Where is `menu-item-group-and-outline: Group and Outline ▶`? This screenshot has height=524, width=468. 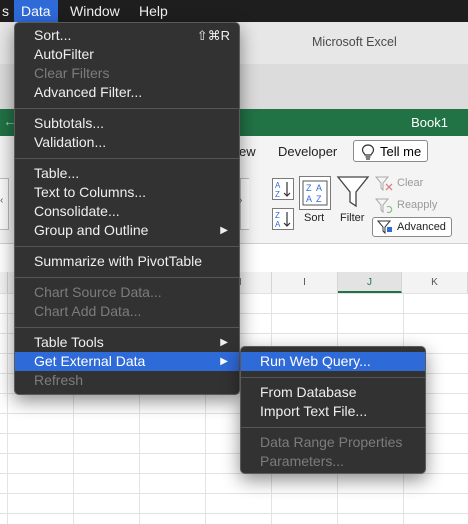 menu-item-group-and-outline: Group and Outline ▶ is located at coordinates (127, 230).